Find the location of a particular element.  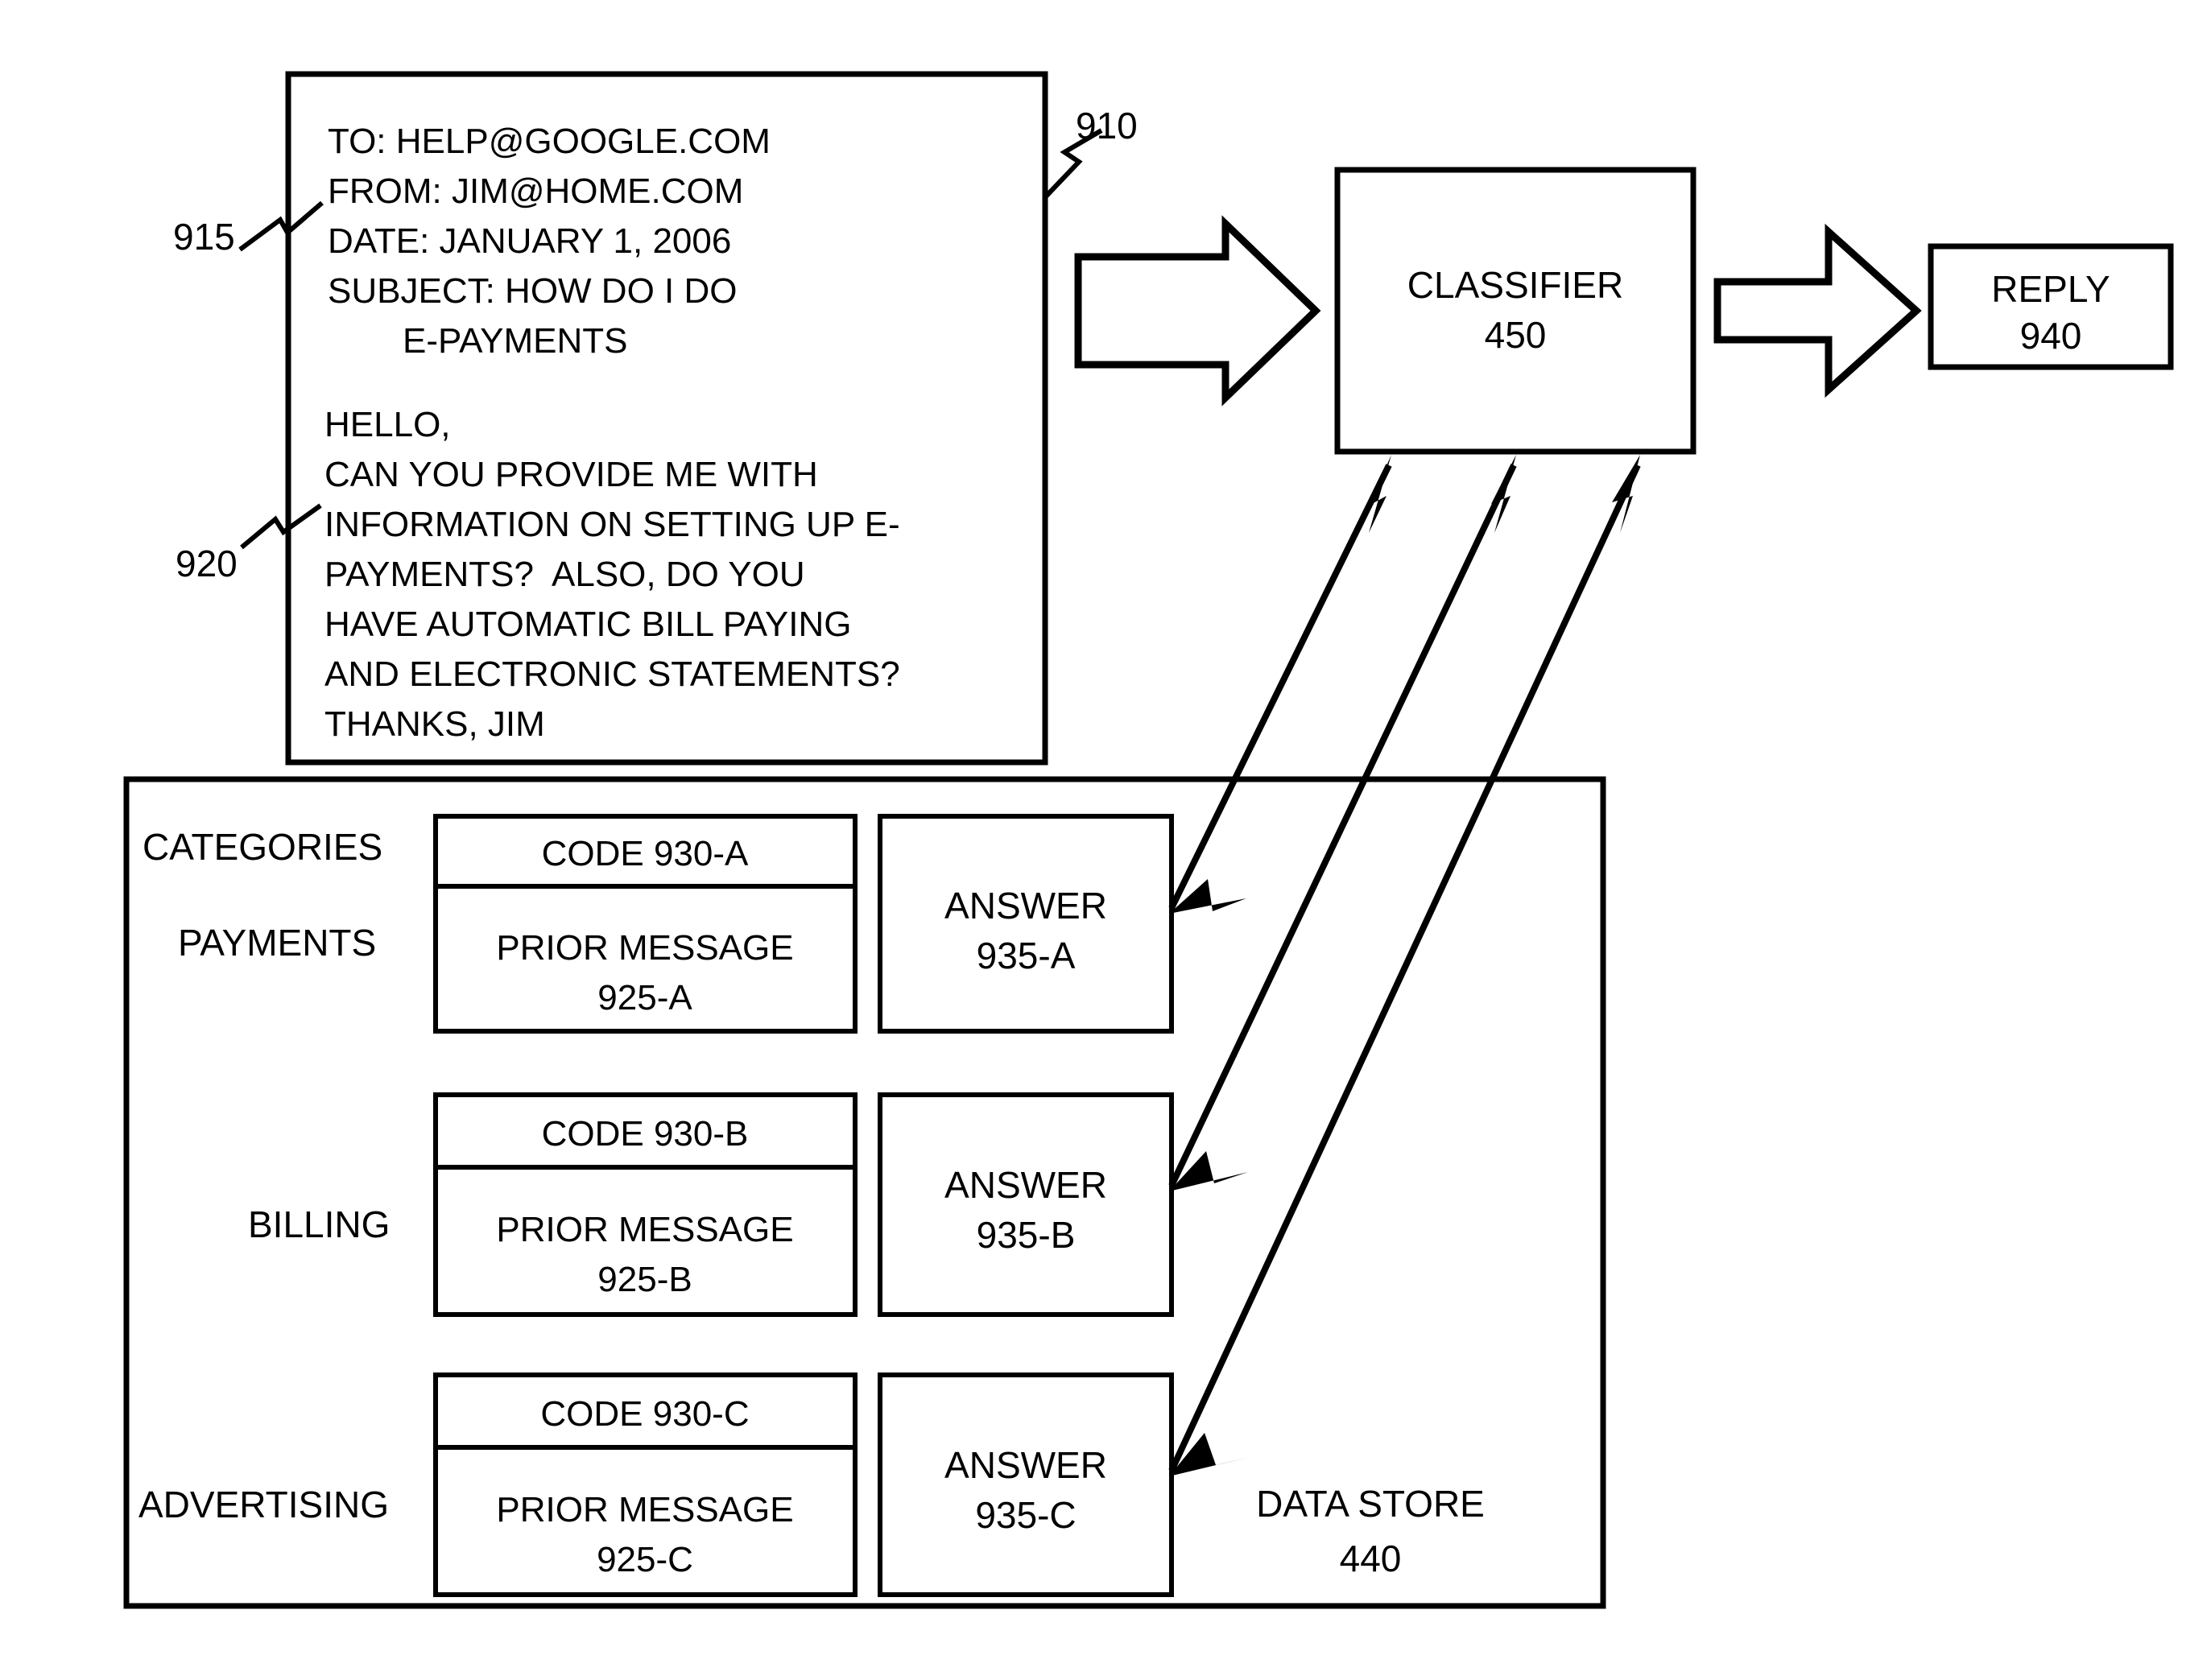

prior-message-reference-c: 925-C is located at coordinates (645, 1559).